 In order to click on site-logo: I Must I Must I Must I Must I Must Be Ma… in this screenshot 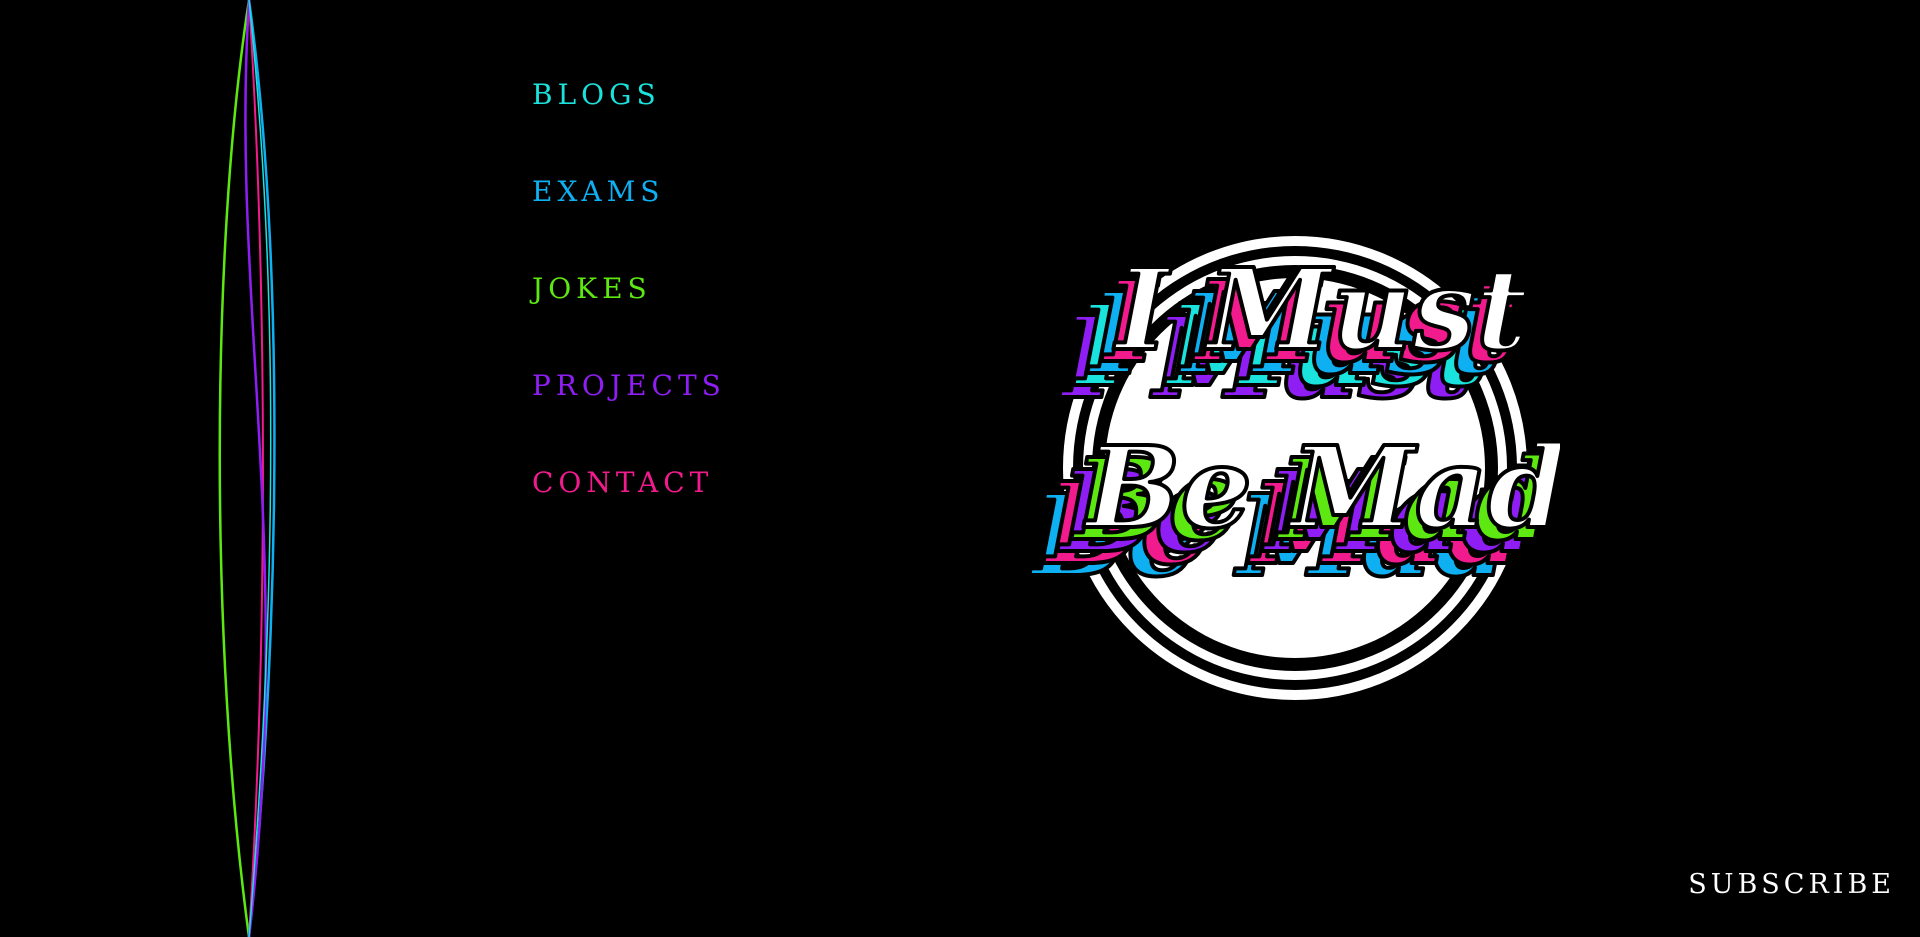, I will do `click(1290, 470)`.